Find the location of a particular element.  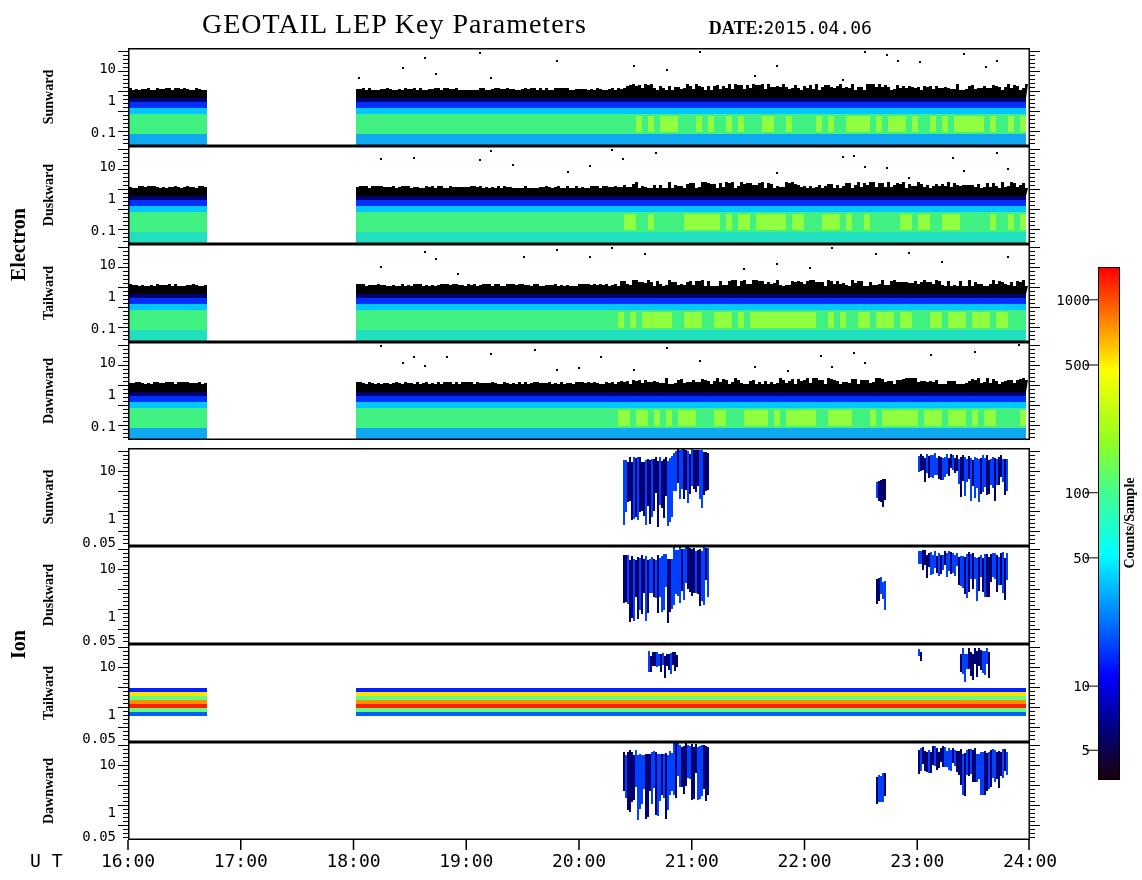

time-tick-label: 18:00 is located at coordinates (353, 860).